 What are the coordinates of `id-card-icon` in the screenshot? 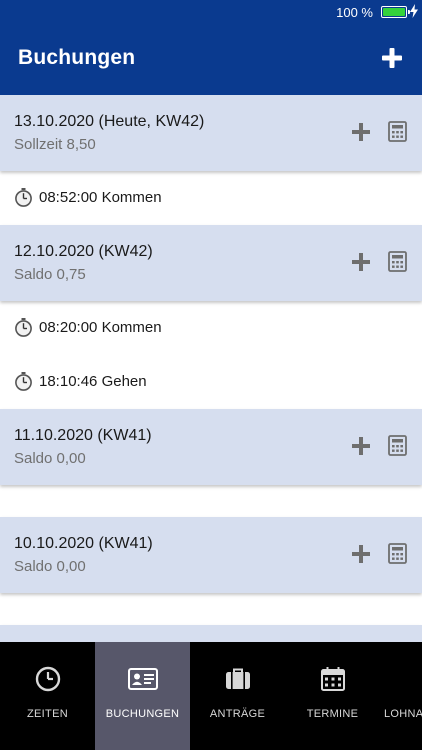 It's located at (142, 679).